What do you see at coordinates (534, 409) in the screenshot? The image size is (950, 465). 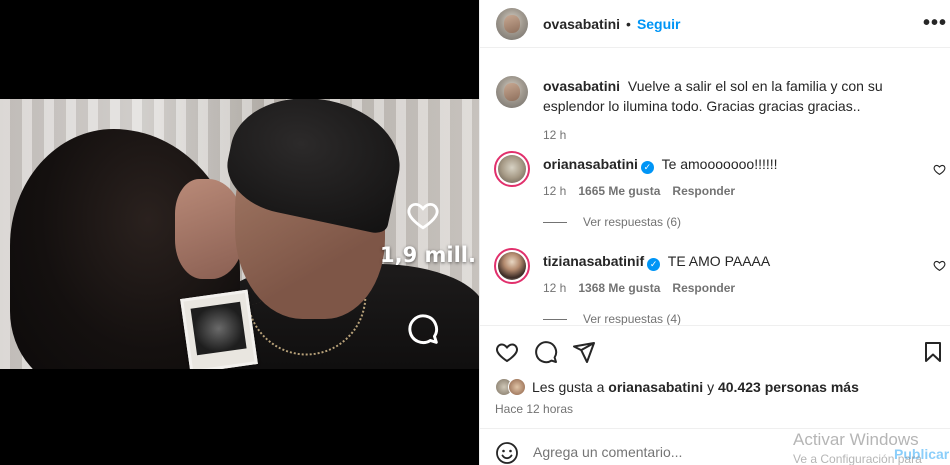 I see `post-timestamp: Hace 12 horas` at bounding box center [534, 409].